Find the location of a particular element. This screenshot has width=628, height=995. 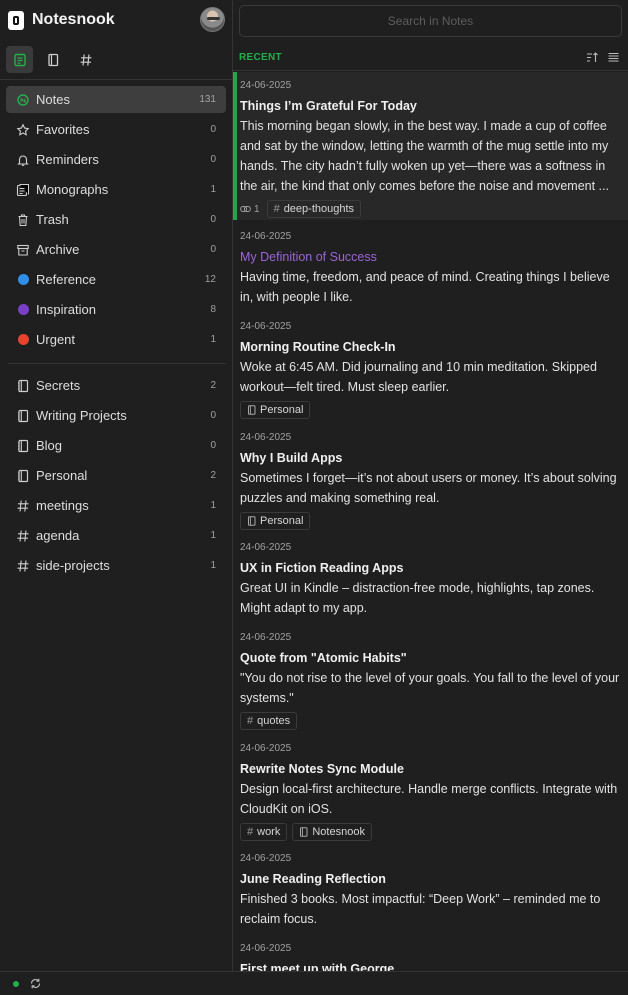

shortcut-item-secrets: Secrets 2 is located at coordinates (116, 385).